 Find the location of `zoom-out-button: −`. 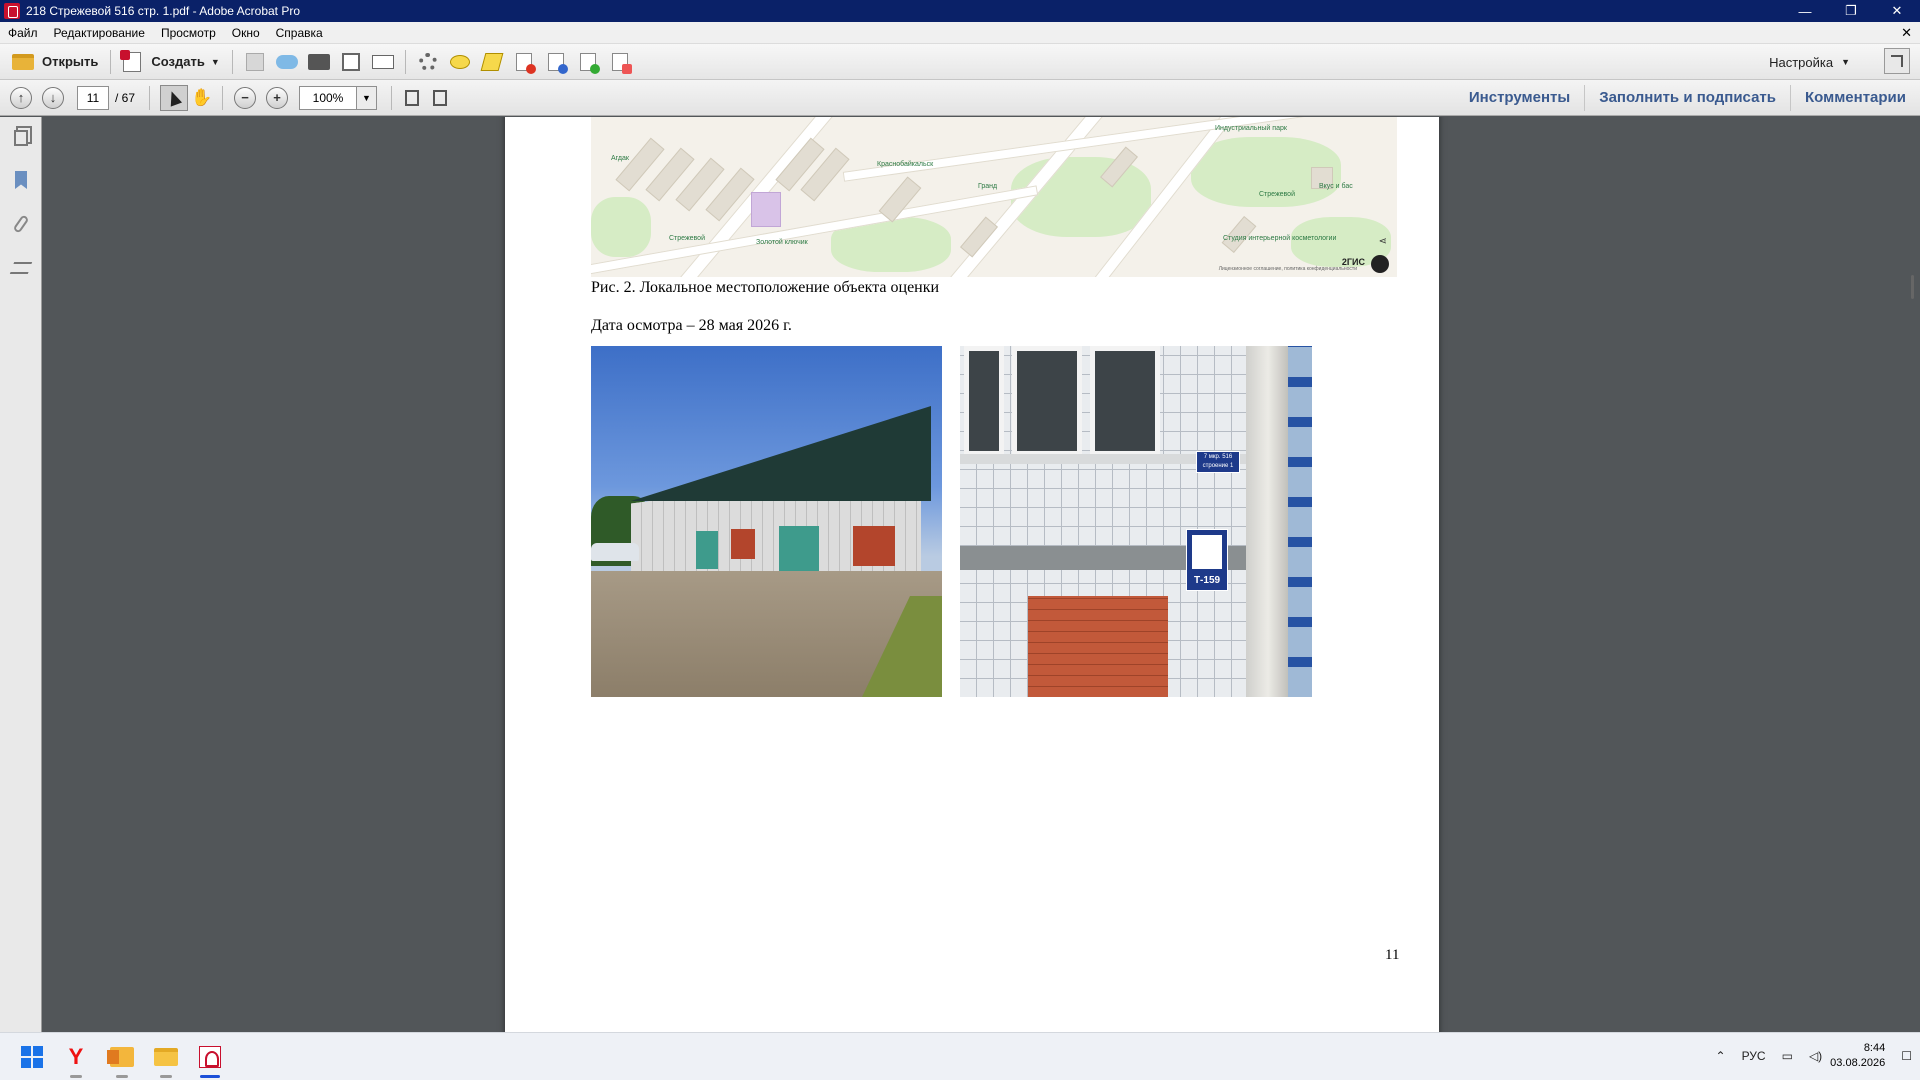

zoom-out-button: − is located at coordinates (245, 97).